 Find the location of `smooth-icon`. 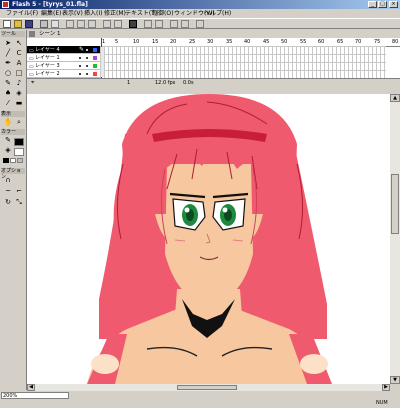

smooth-icon is located at coordinates (148, 24).